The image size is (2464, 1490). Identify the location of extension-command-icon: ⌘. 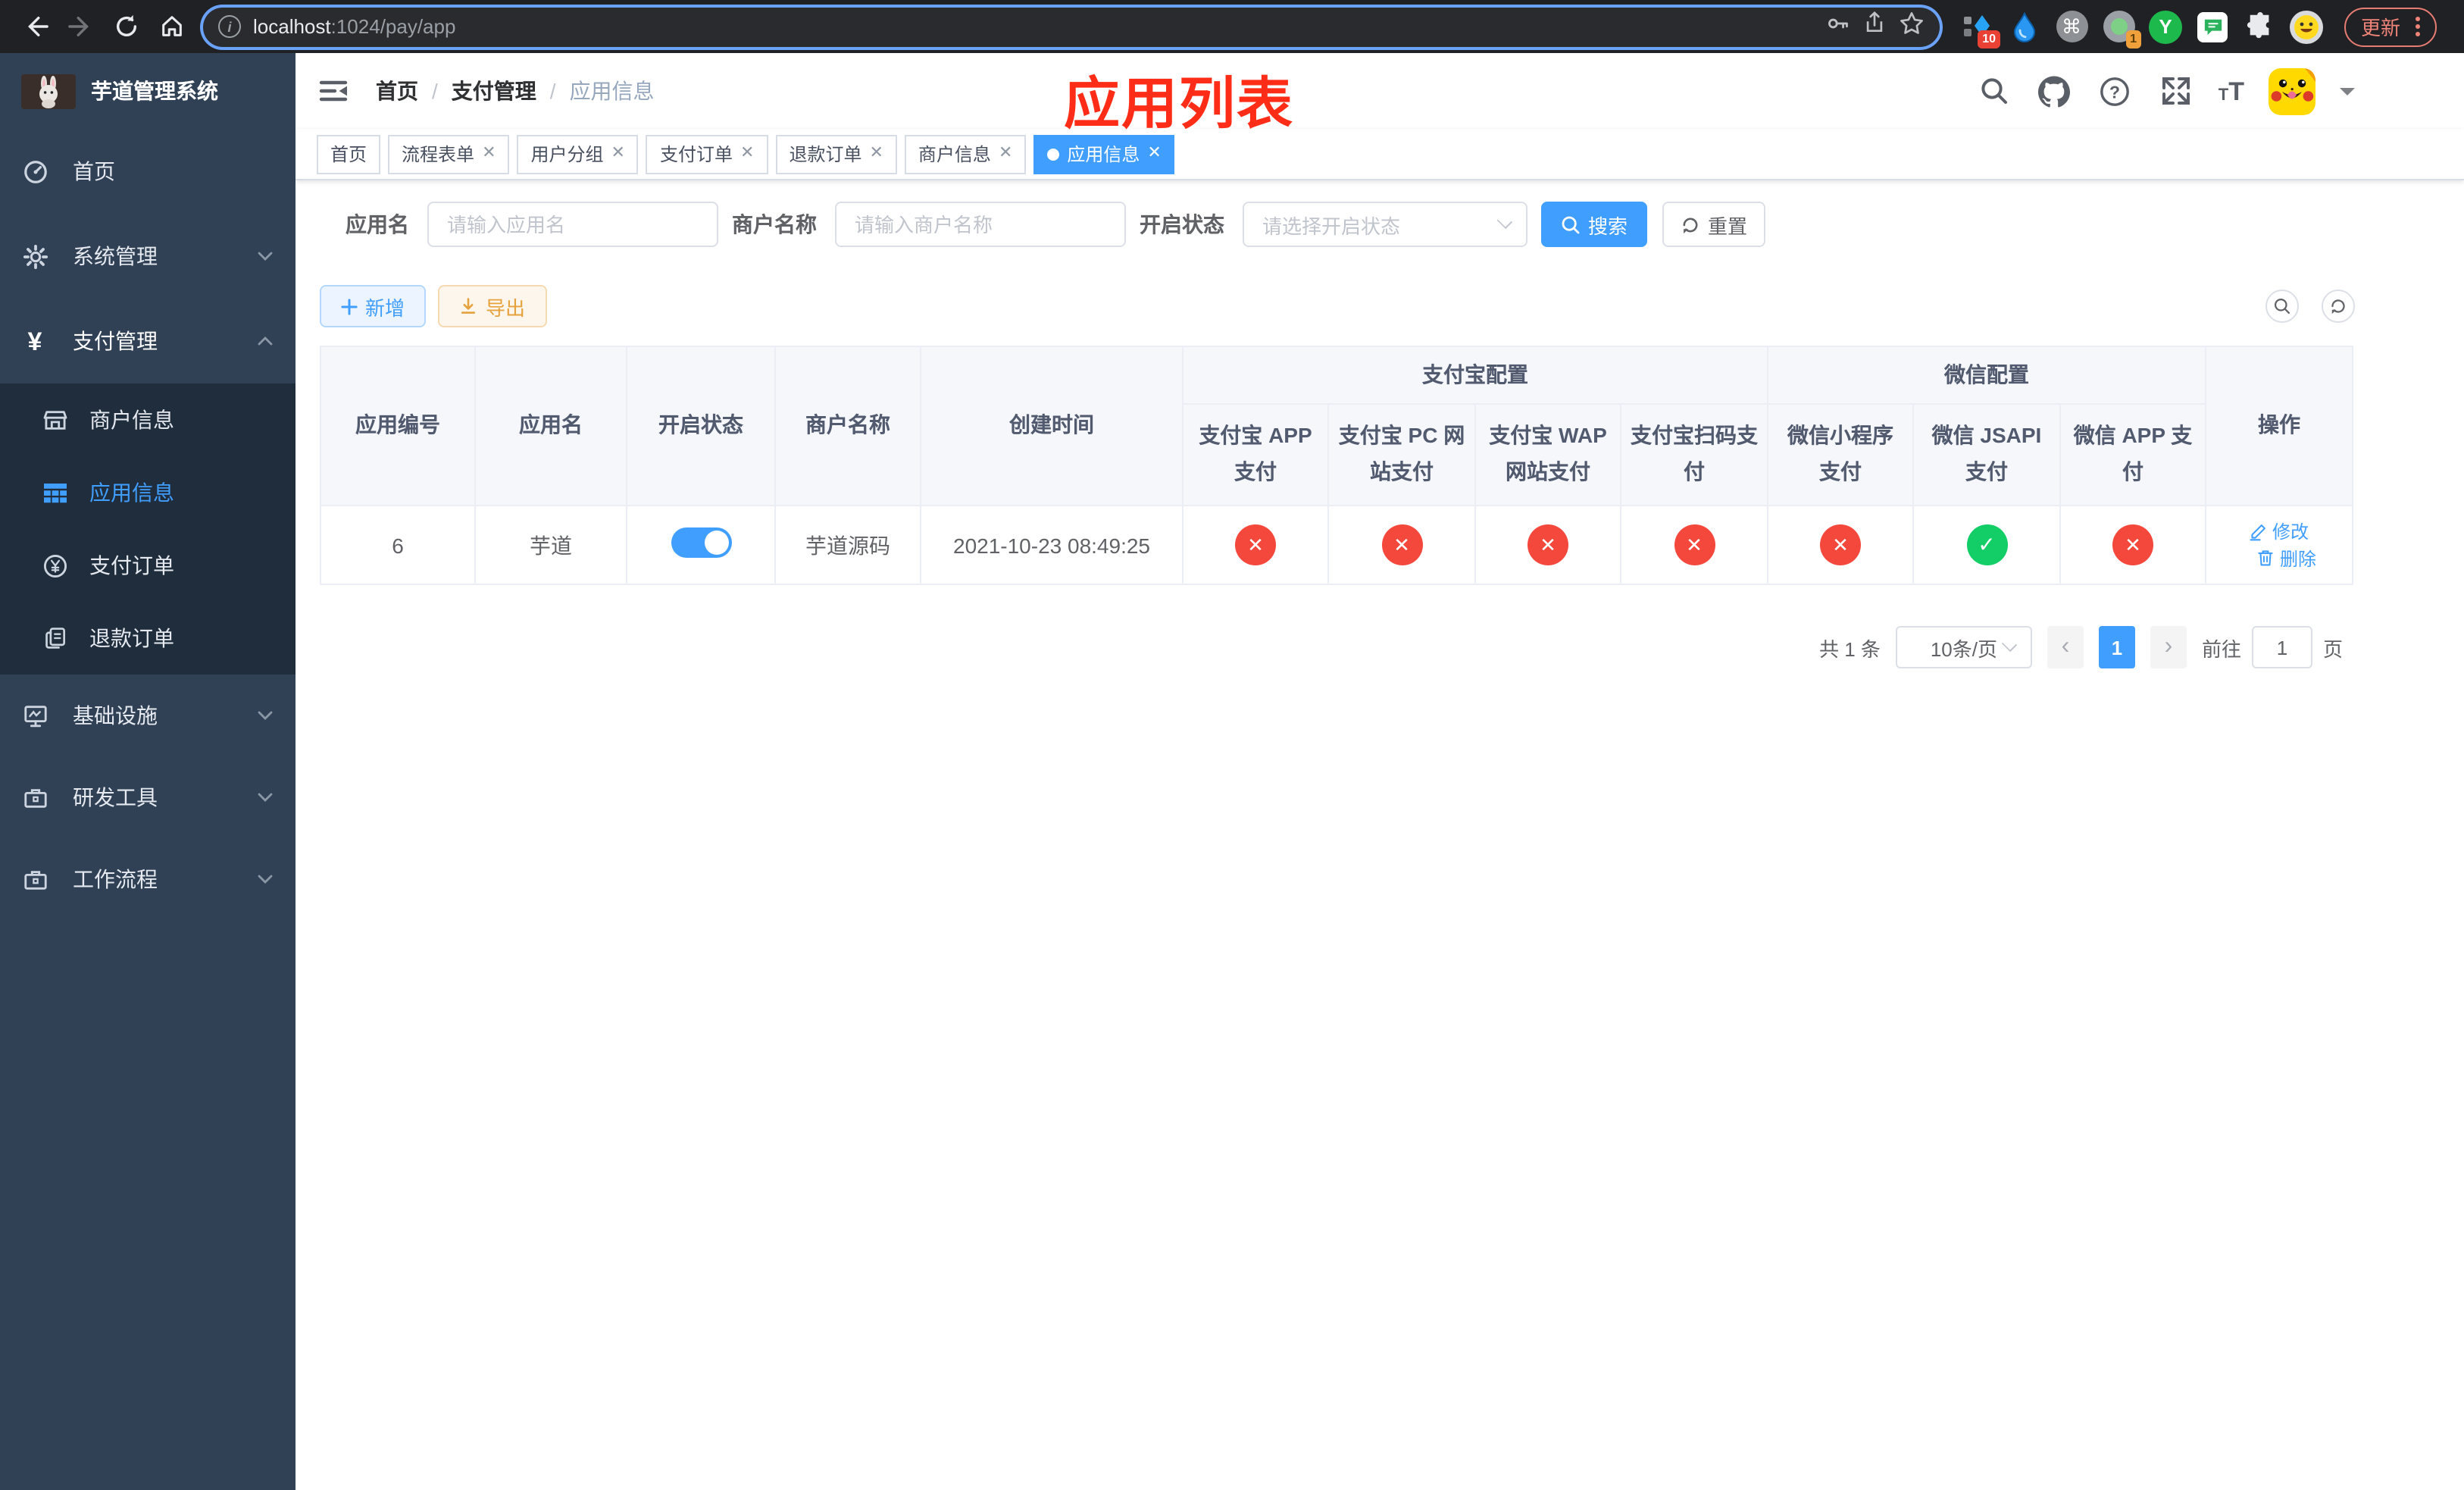
(2071, 27).